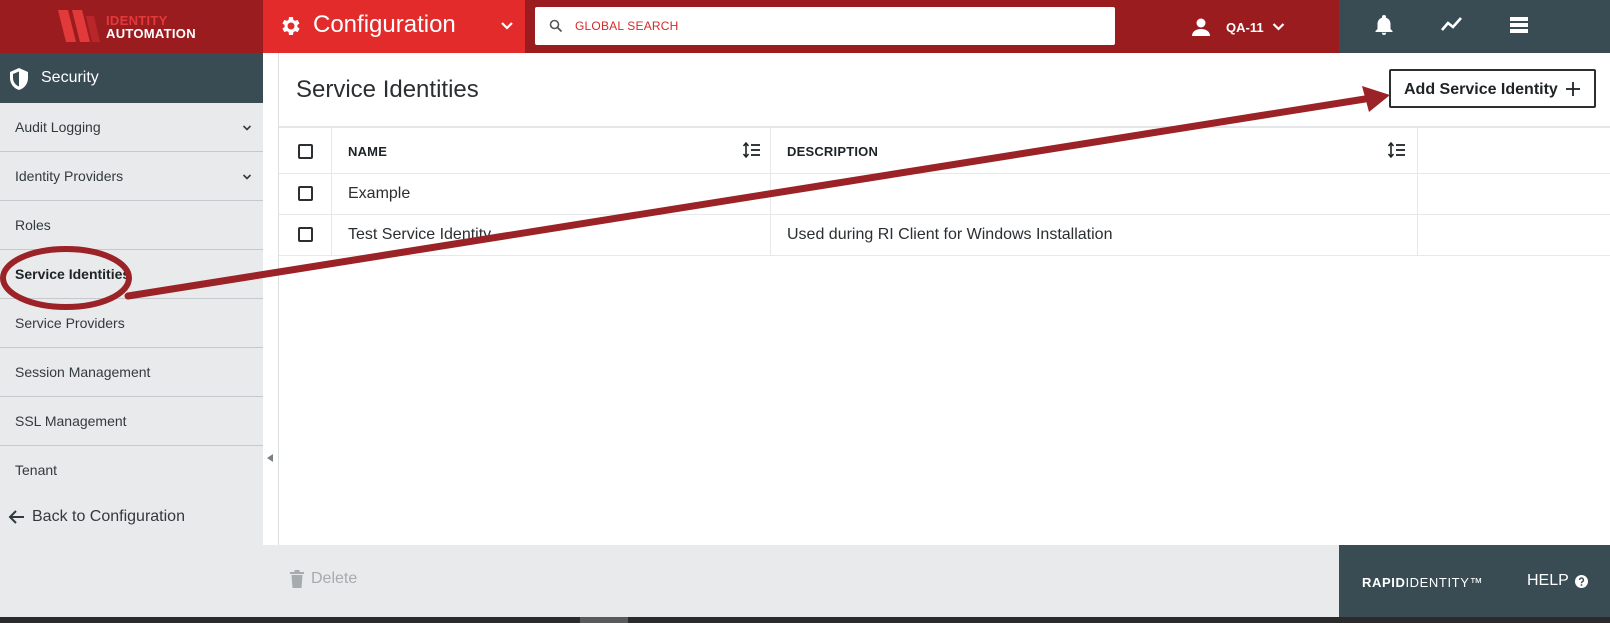 This screenshot has width=1610, height=623. What do you see at coordinates (387, 89) in the screenshot?
I see `page-title: Service Identities` at bounding box center [387, 89].